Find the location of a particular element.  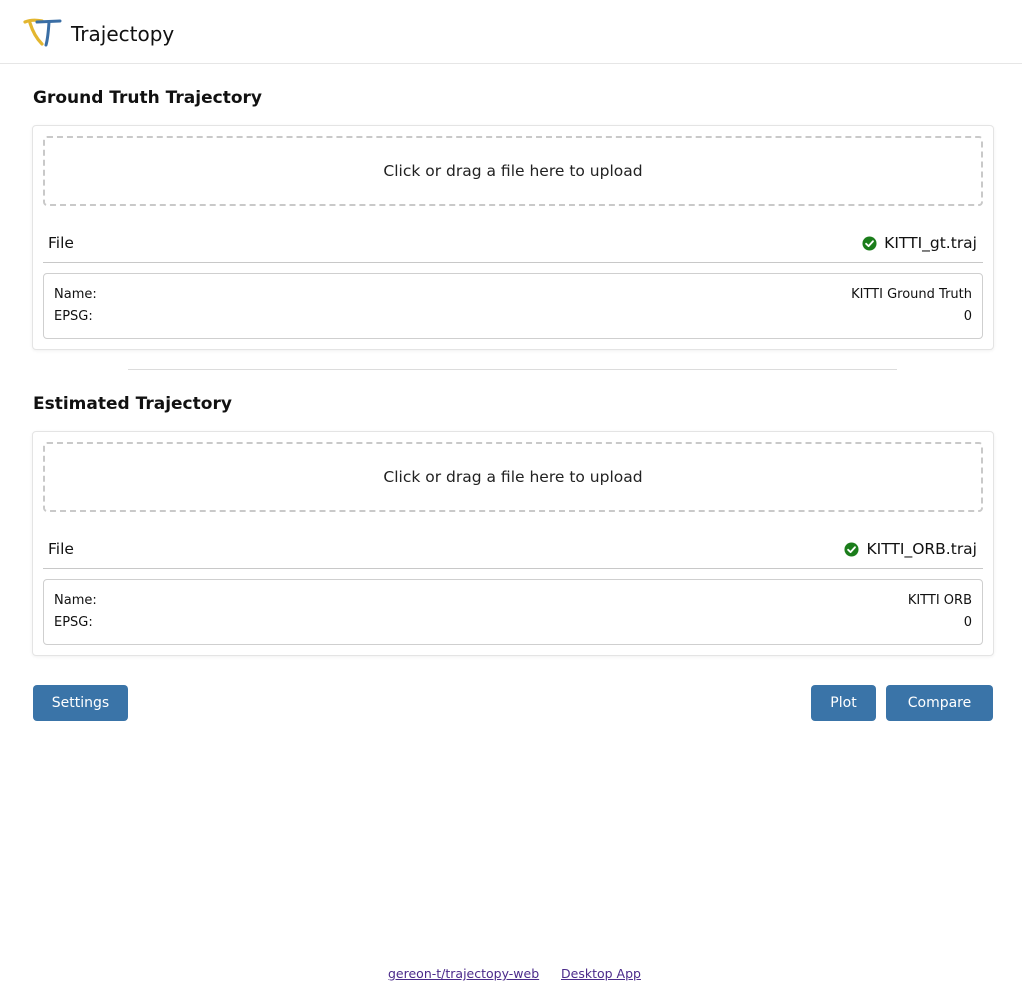

plot-button: Plot is located at coordinates (843, 703).